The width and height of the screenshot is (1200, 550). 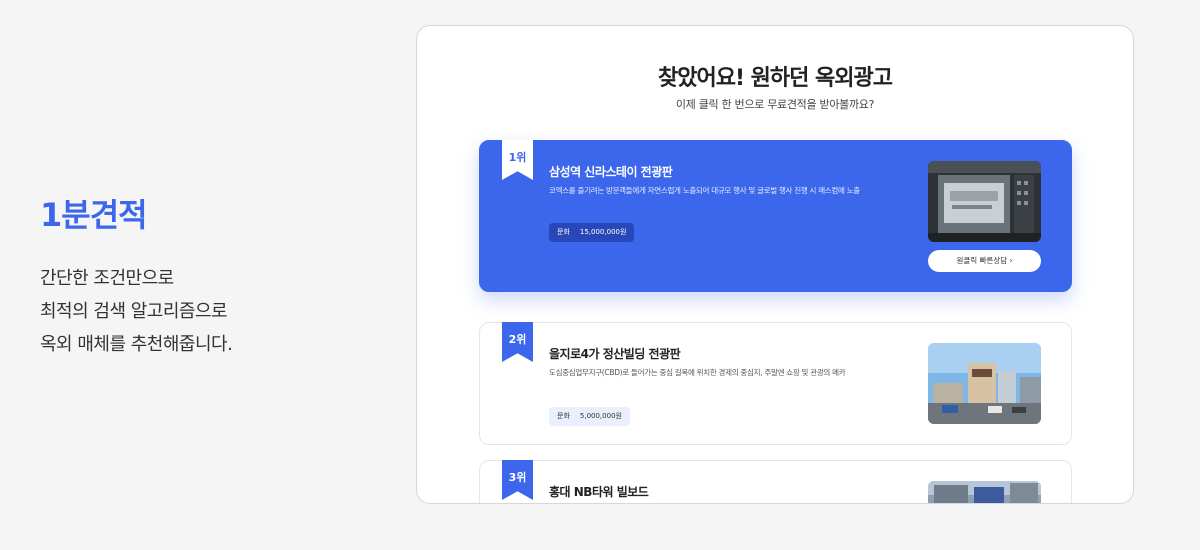 What do you see at coordinates (517, 342) in the screenshot?
I see `rank-badge-icon: 2위` at bounding box center [517, 342].